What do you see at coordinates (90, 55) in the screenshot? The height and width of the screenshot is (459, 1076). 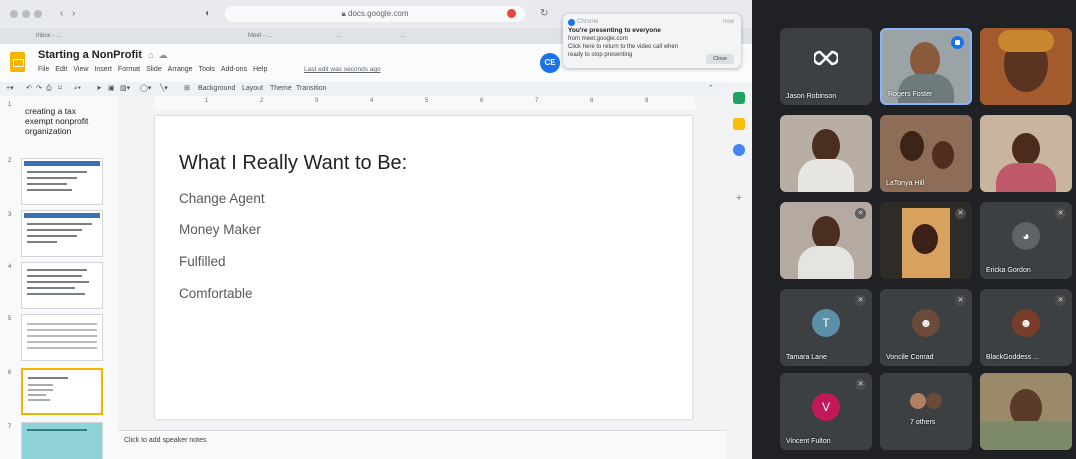 I see `document-title: Starting a NonProfit` at bounding box center [90, 55].